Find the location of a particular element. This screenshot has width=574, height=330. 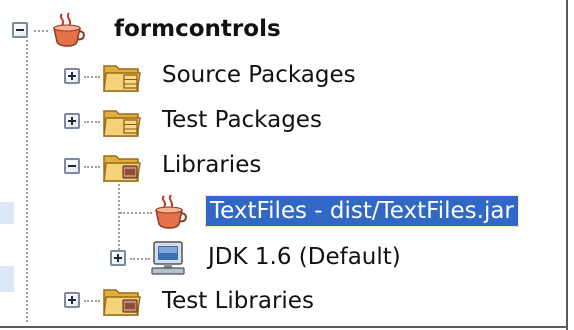

coffee-cup-project-icon is located at coordinates (68, 32).